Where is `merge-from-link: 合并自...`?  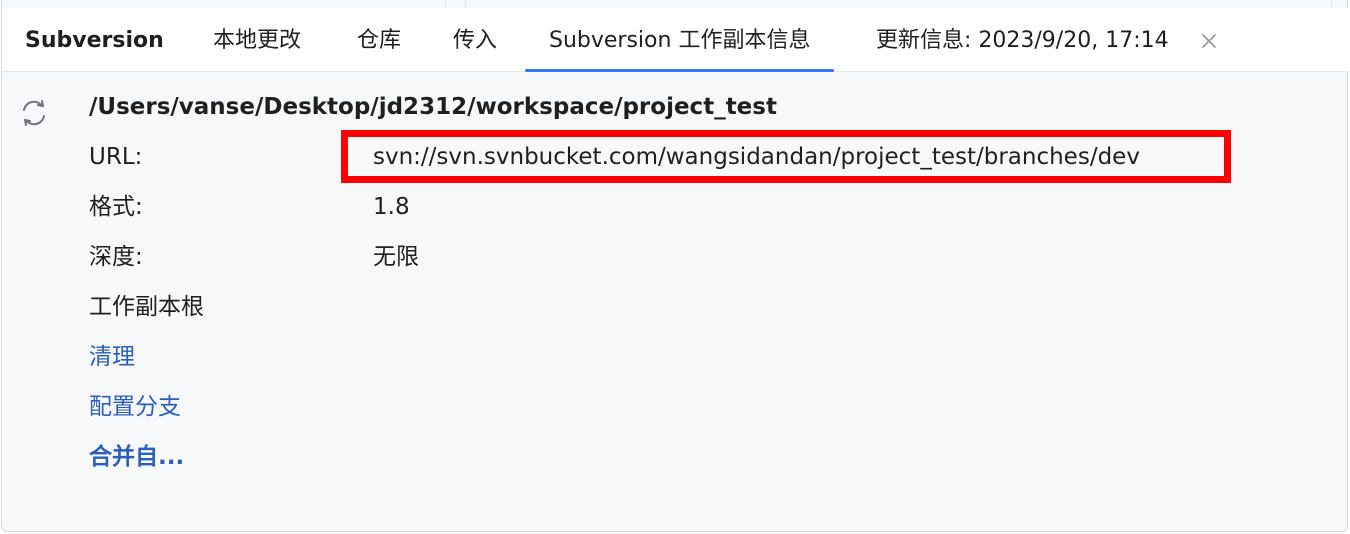 merge-from-link: 合并自... is located at coordinates (136, 457).